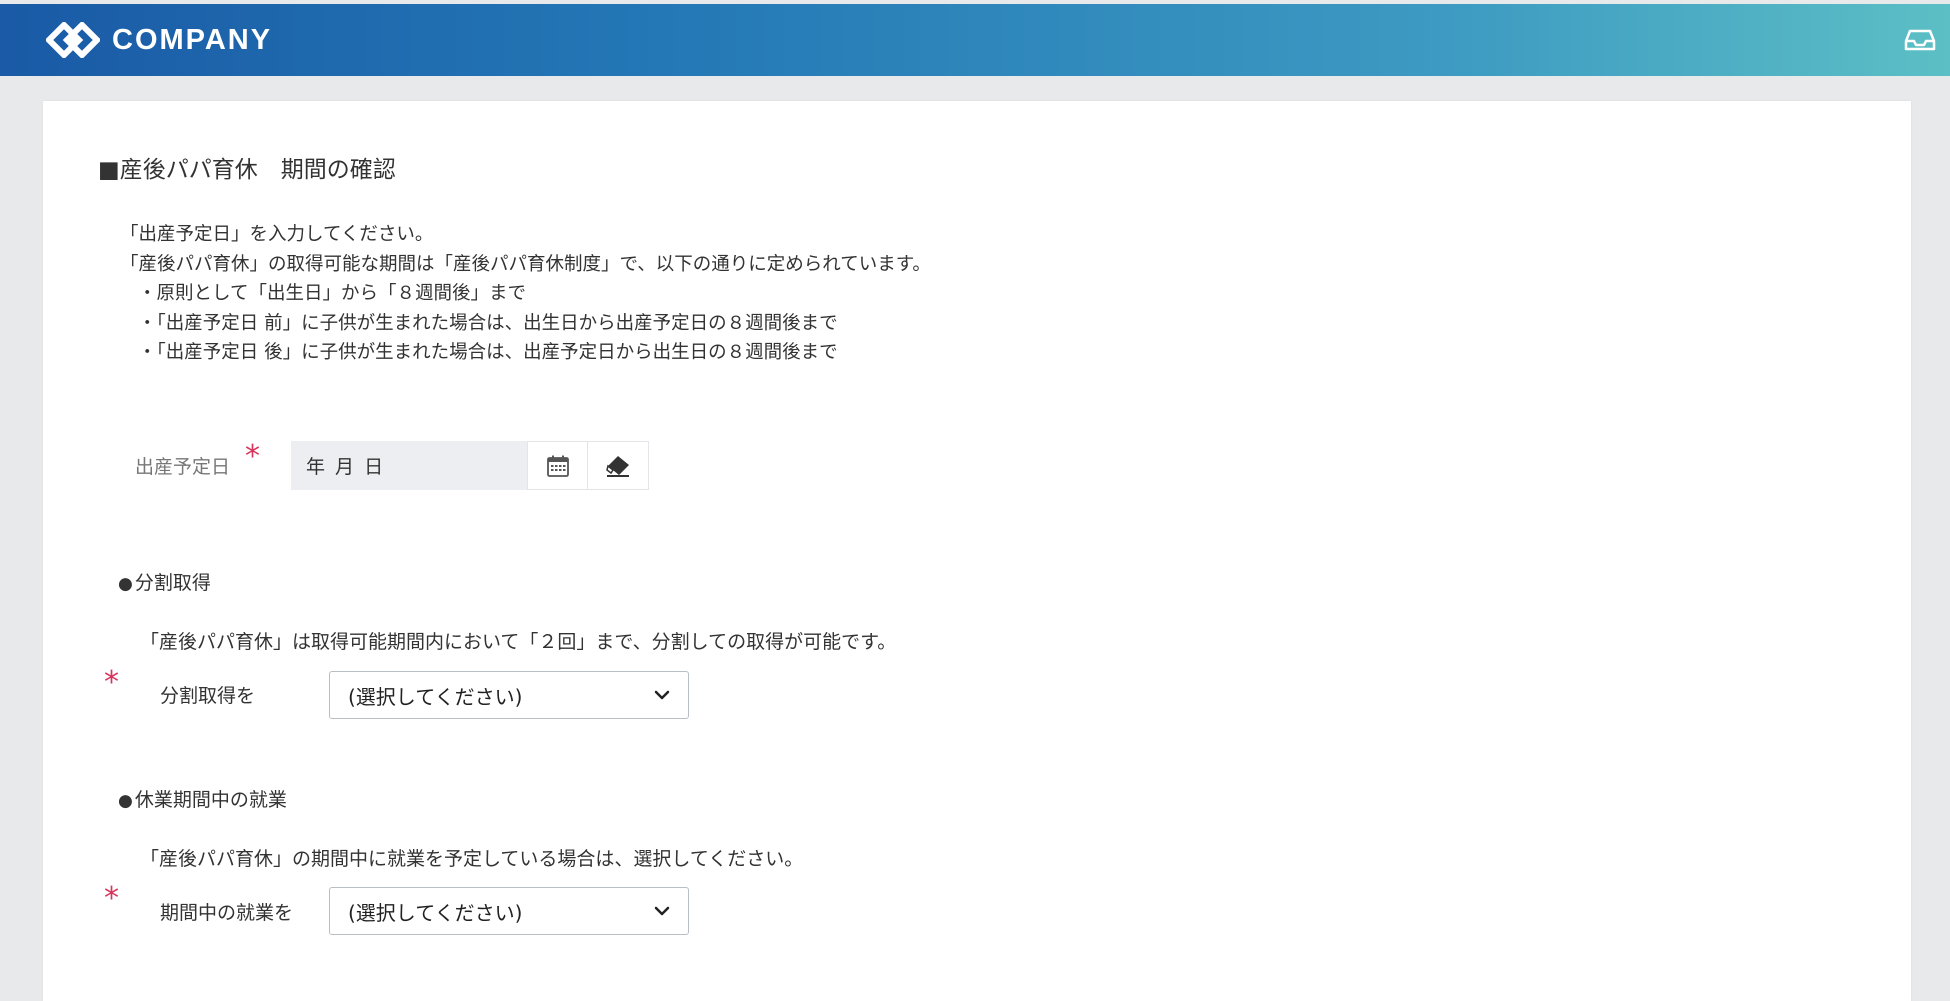  Describe the element at coordinates (488, 352) in the screenshot. I see `rule-bullet: ・「出産予定日 後」に子供が生まれた場合は、出産予定日から出生日の８週間後まで` at that location.